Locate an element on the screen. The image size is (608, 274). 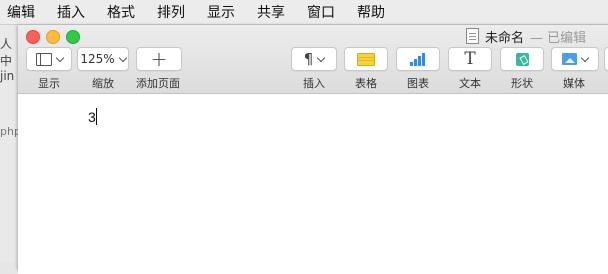
zoom-window-button is located at coordinates (73, 37).